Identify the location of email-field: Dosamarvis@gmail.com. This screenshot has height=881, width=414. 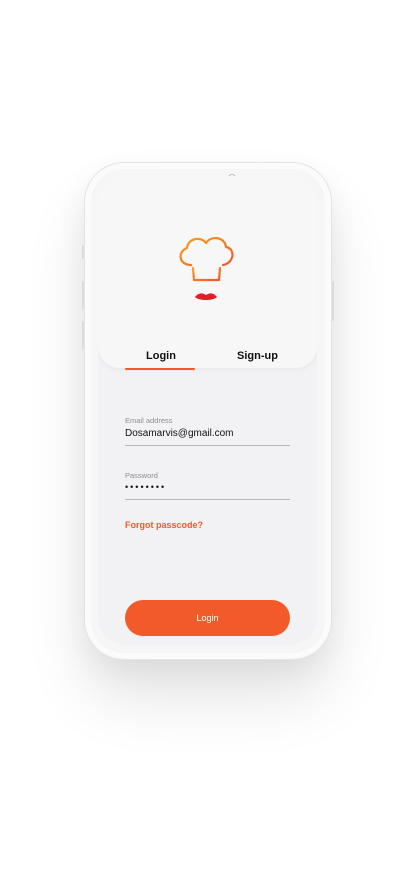
(207, 433).